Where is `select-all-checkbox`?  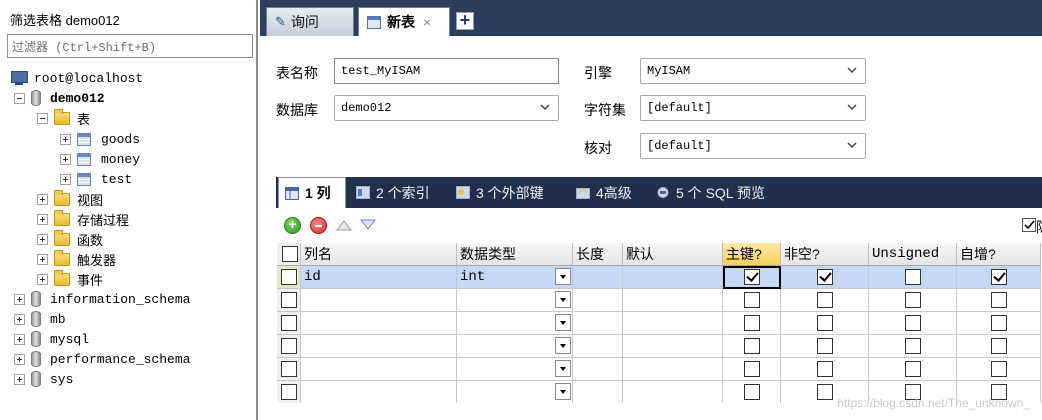
select-all-checkbox is located at coordinates (290, 254).